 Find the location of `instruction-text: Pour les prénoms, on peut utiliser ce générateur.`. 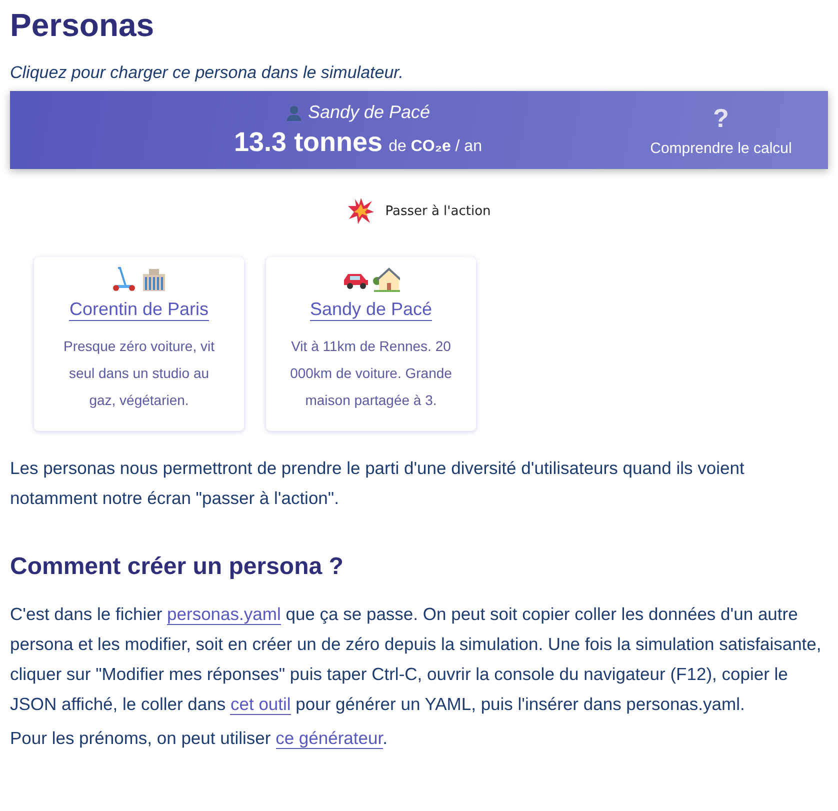

instruction-text: Pour les prénoms, on peut utiliser ce générateur. is located at coordinates (199, 739).